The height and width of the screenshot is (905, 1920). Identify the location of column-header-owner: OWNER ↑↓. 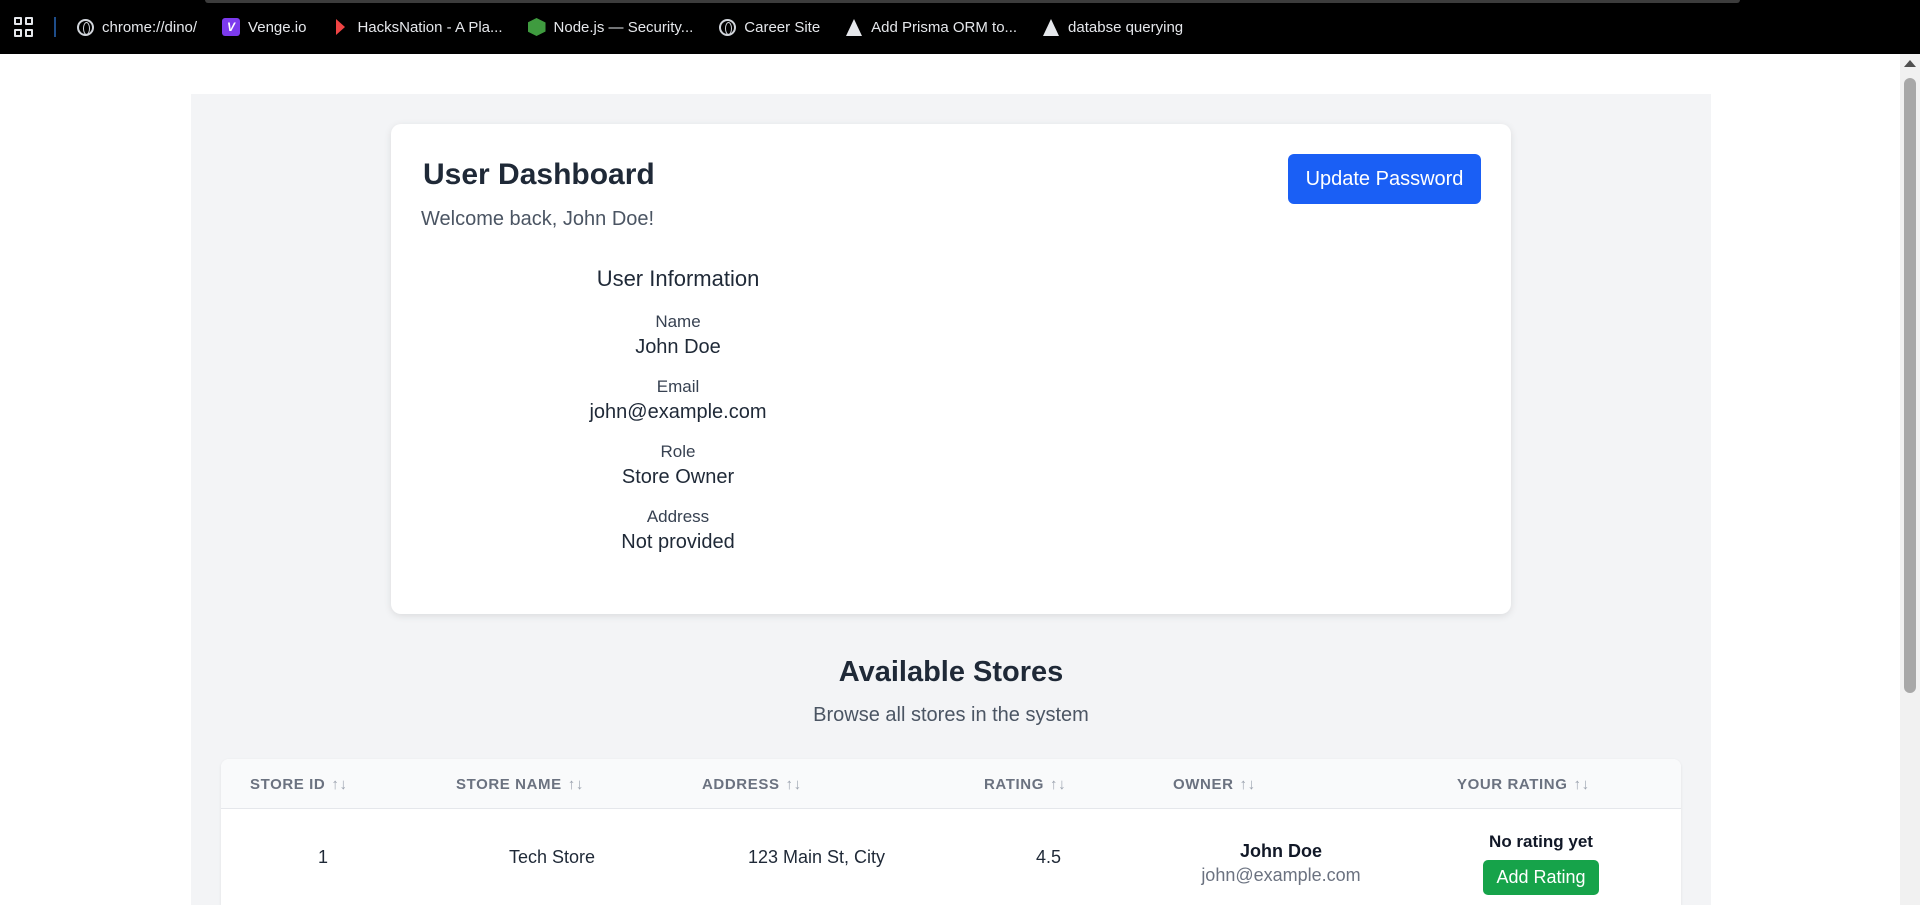
(1214, 784).